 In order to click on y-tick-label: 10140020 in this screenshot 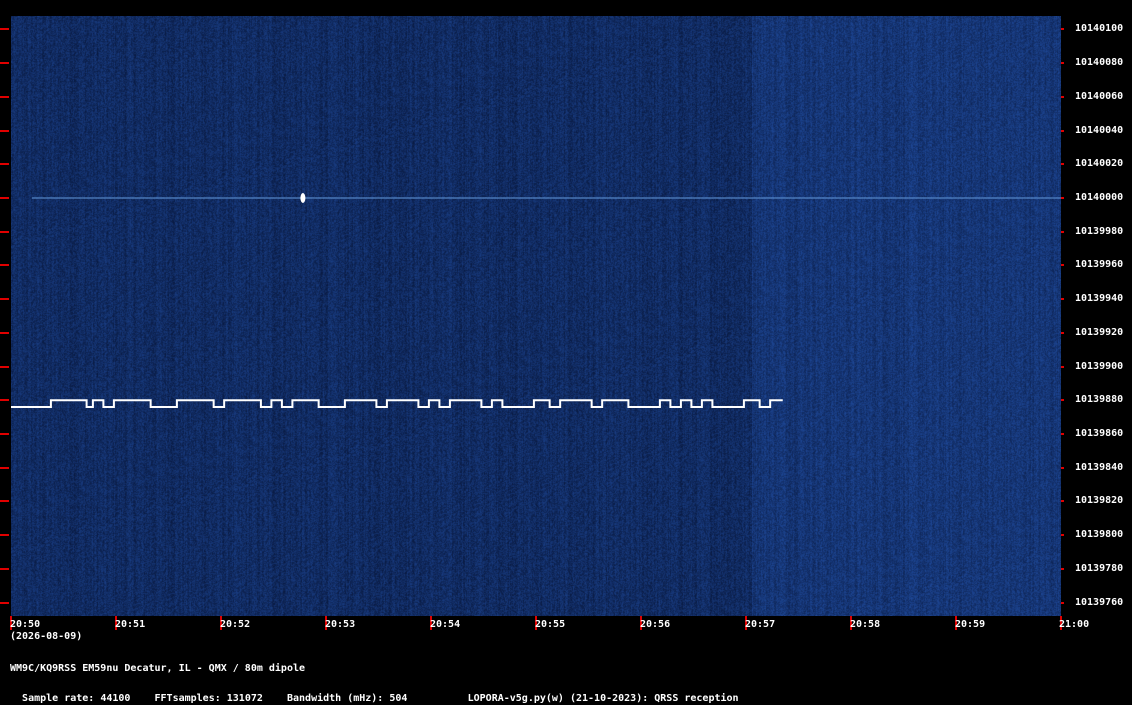, I will do `click(1099, 164)`.